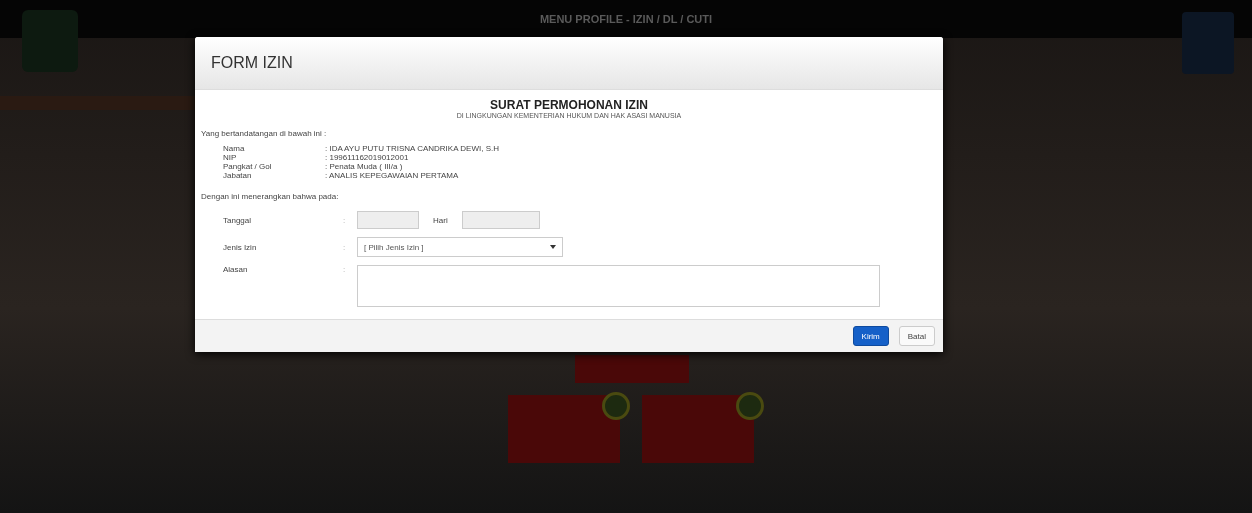 This screenshot has height=513, width=1252. Describe the element at coordinates (569, 105) in the screenshot. I see `letter-heading: SURAT PERMOHONAN IZIN` at that location.